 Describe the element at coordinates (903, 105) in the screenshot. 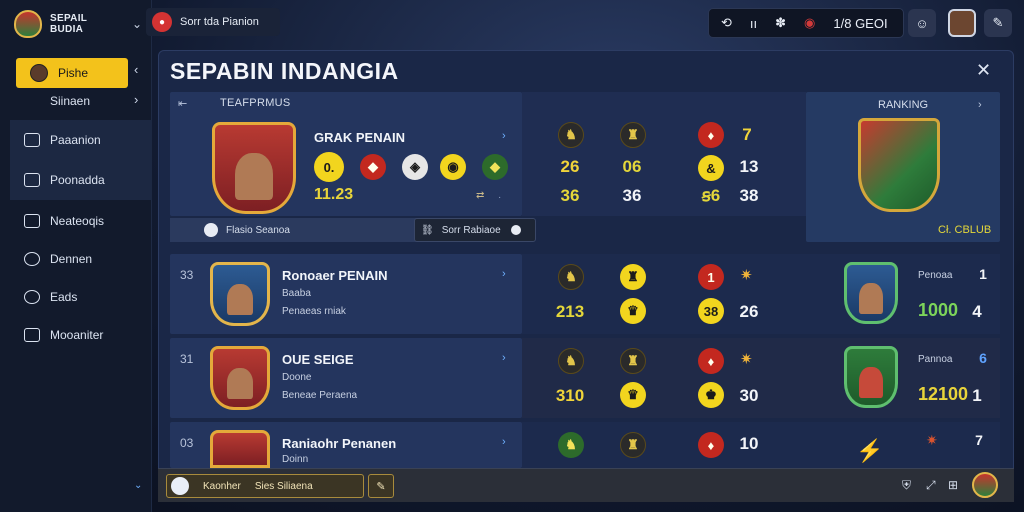

I see `ranking-label: RANKING` at that location.